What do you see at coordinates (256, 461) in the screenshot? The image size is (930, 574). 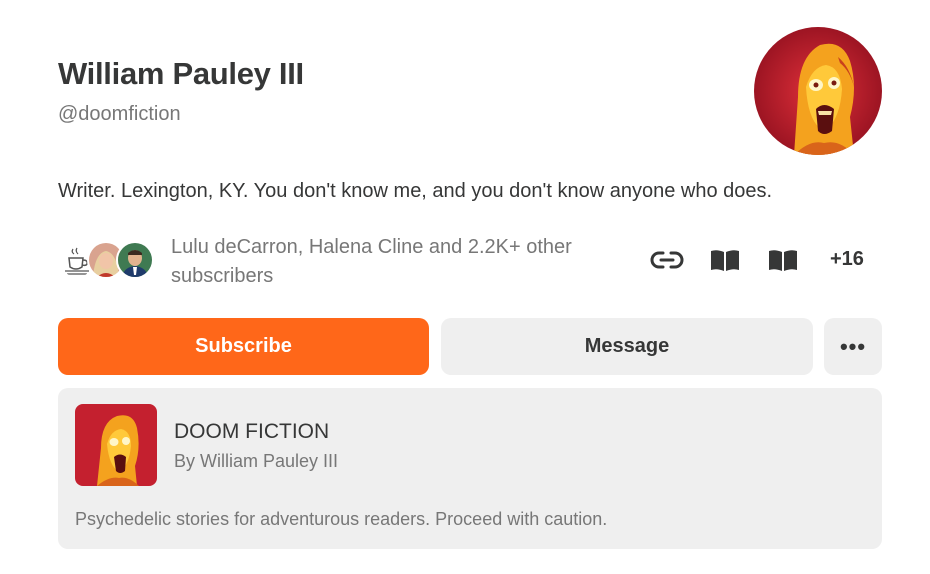 I see `publication-byline: By William Pauley III` at bounding box center [256, 461].